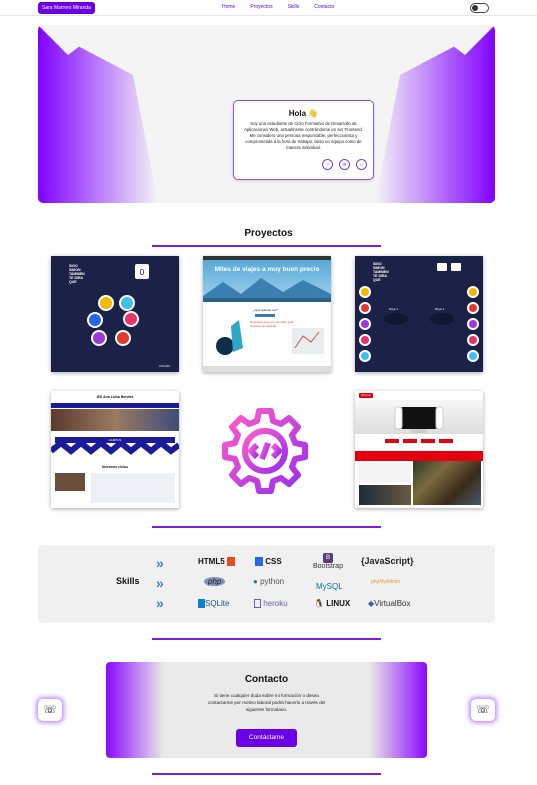 This screenshot has height=785, width=537. What do you see at coordinates (266, 738) in the screenshot?
I see `contact-button: Contáctame` at bounding box center [266, 738].